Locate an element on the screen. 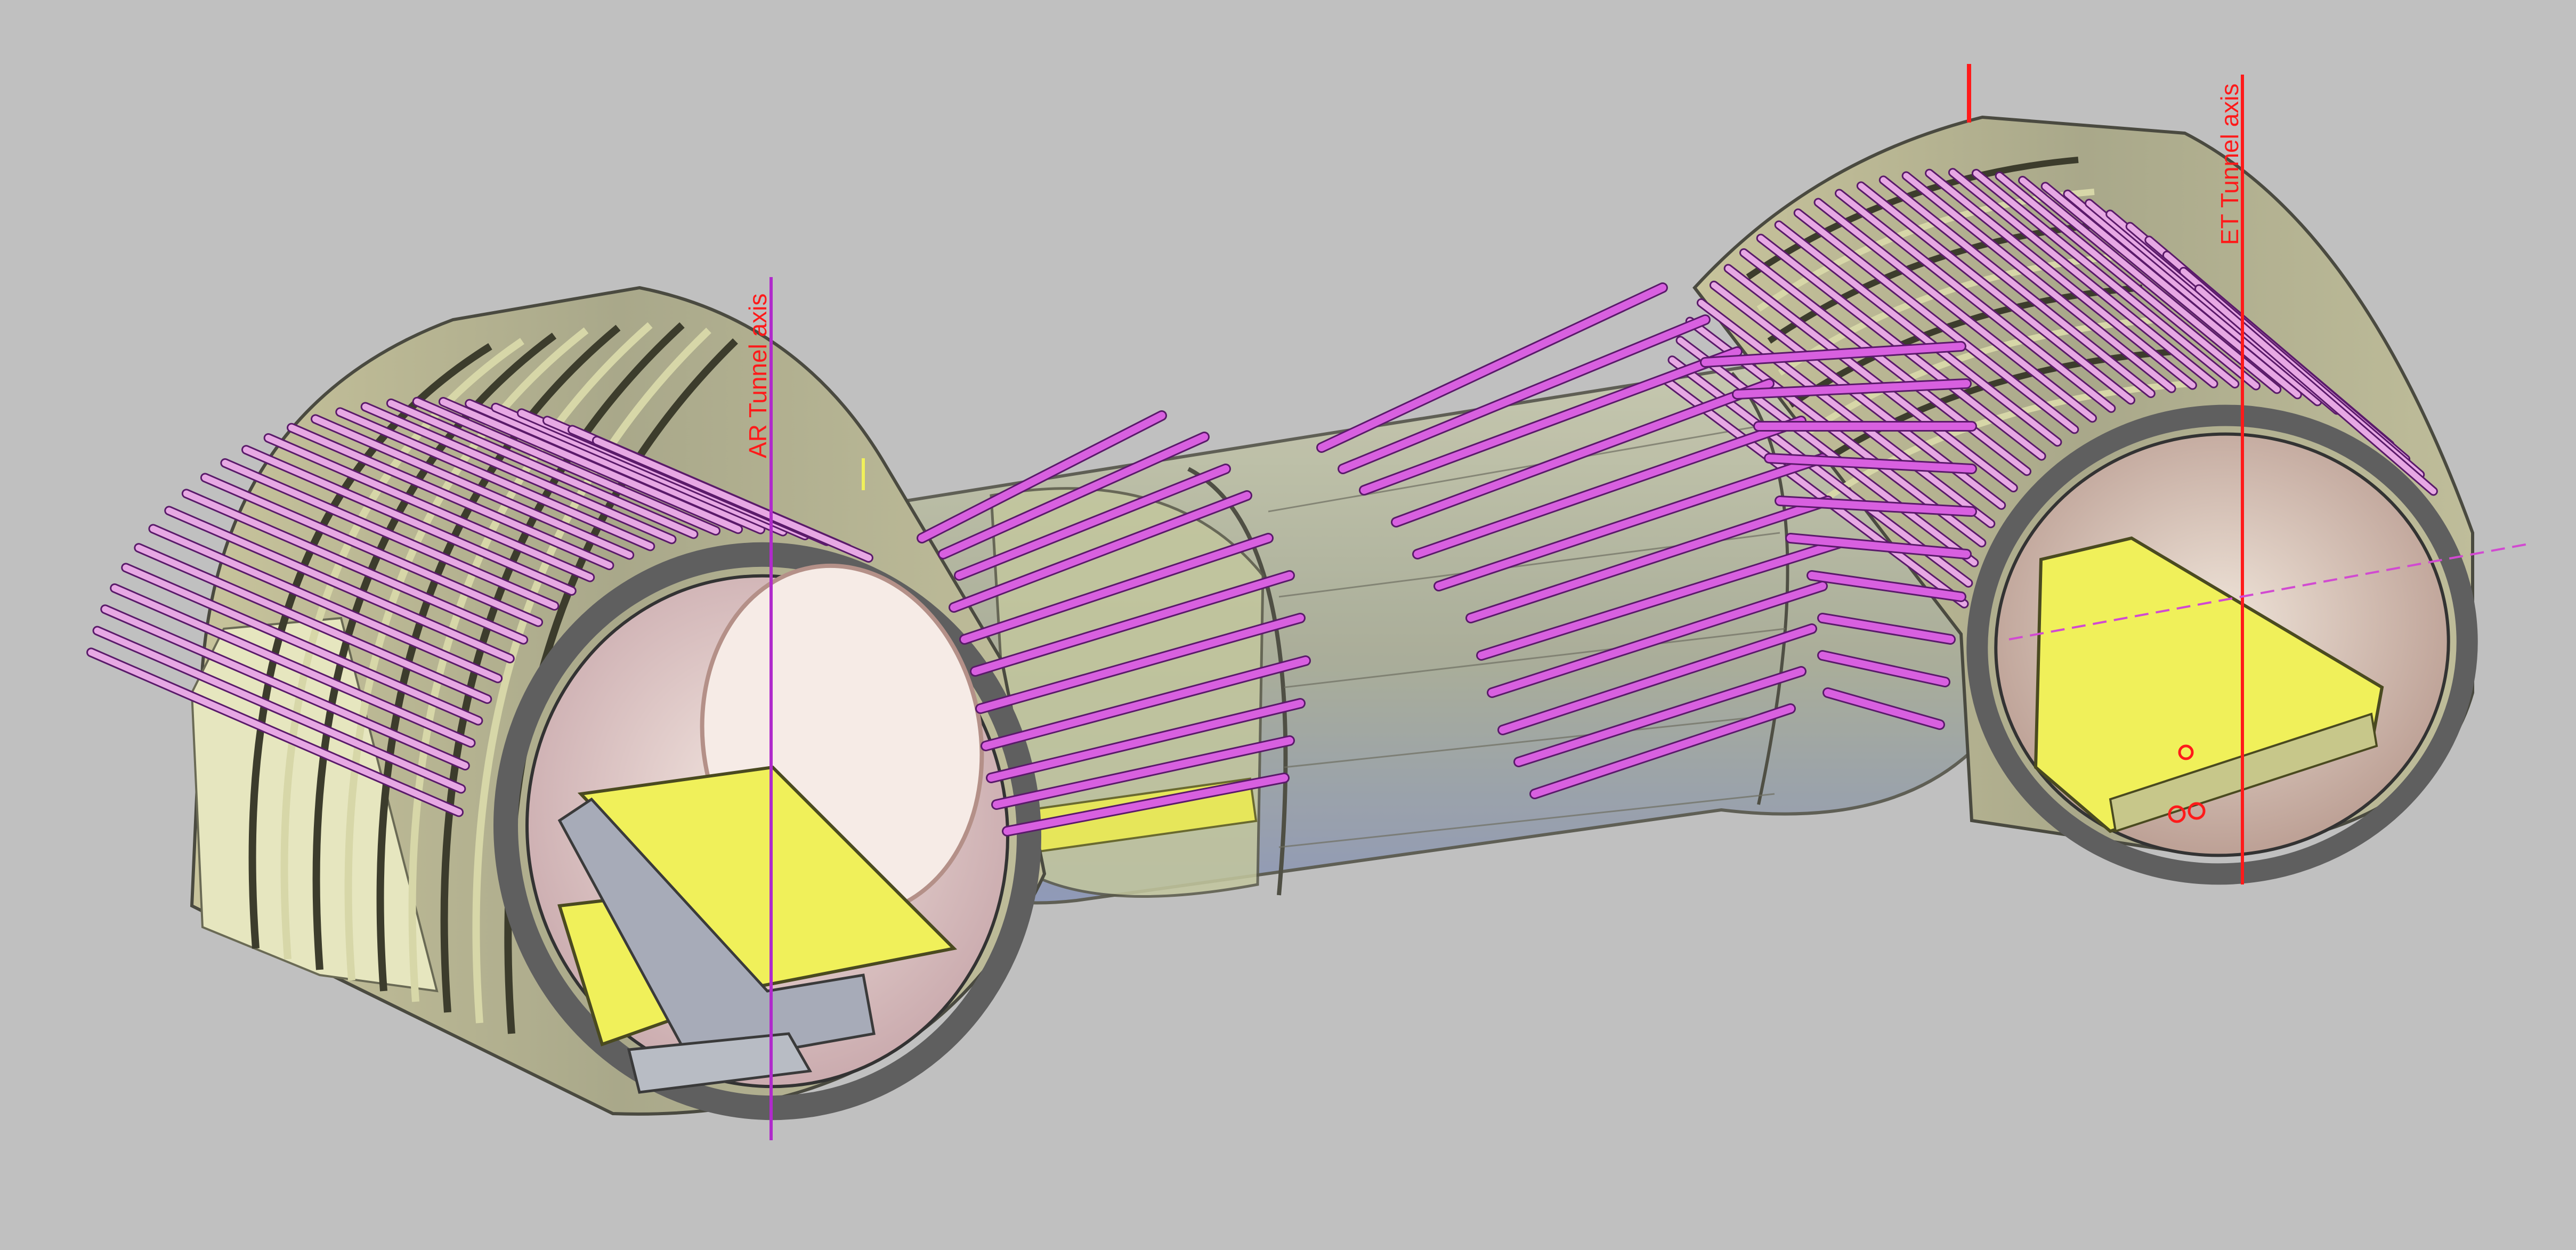 The width and height of the screenshot is (2576, 1250). left-axis-label: AR Tunnel axis is located at coordinates (758, 376).